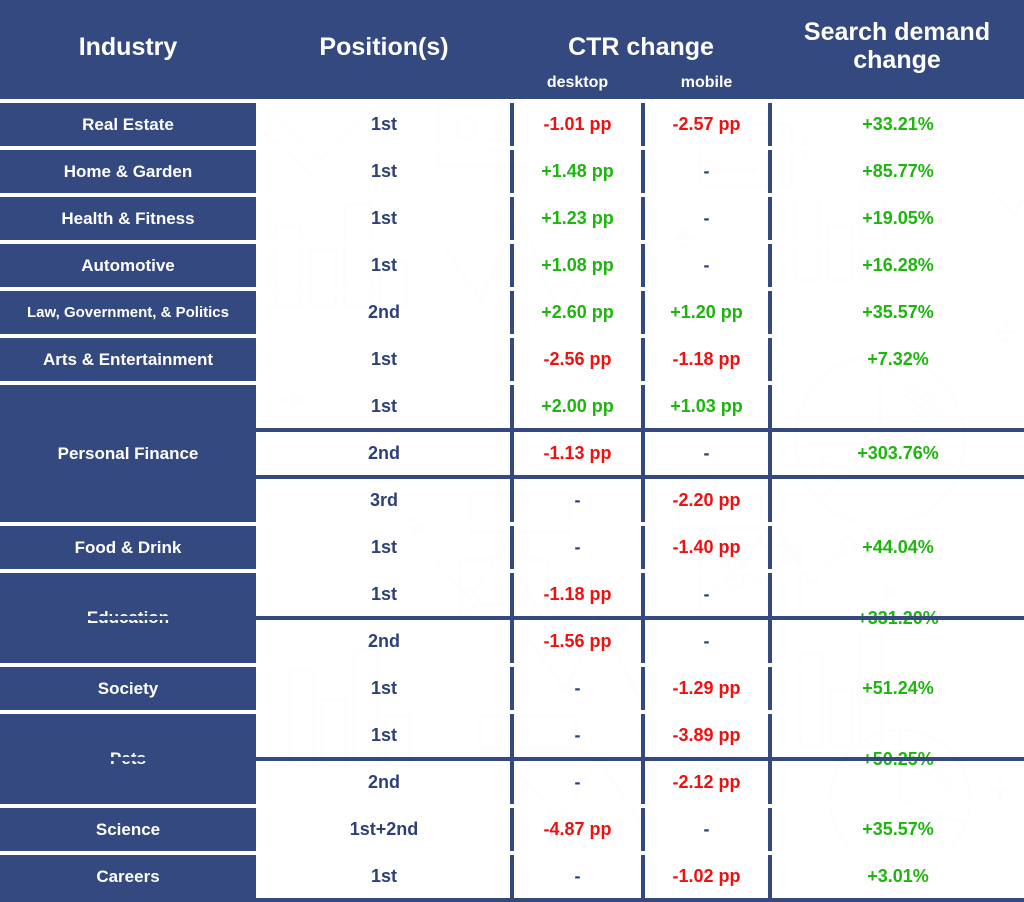 This screenshot has width=1024, height=902. Describe the element at coordinates (706, 735) in the screenshot. I see `ctr-mobile-cell: -3.89 pp` at that location.